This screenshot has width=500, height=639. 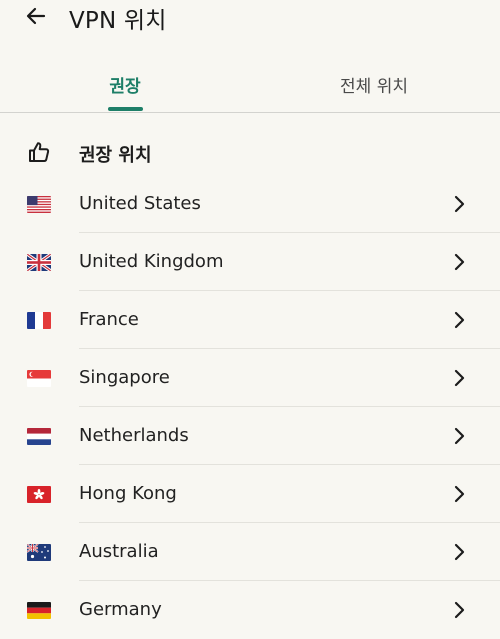 I want to click on us-flag-icon, so click(x=39, y=204).